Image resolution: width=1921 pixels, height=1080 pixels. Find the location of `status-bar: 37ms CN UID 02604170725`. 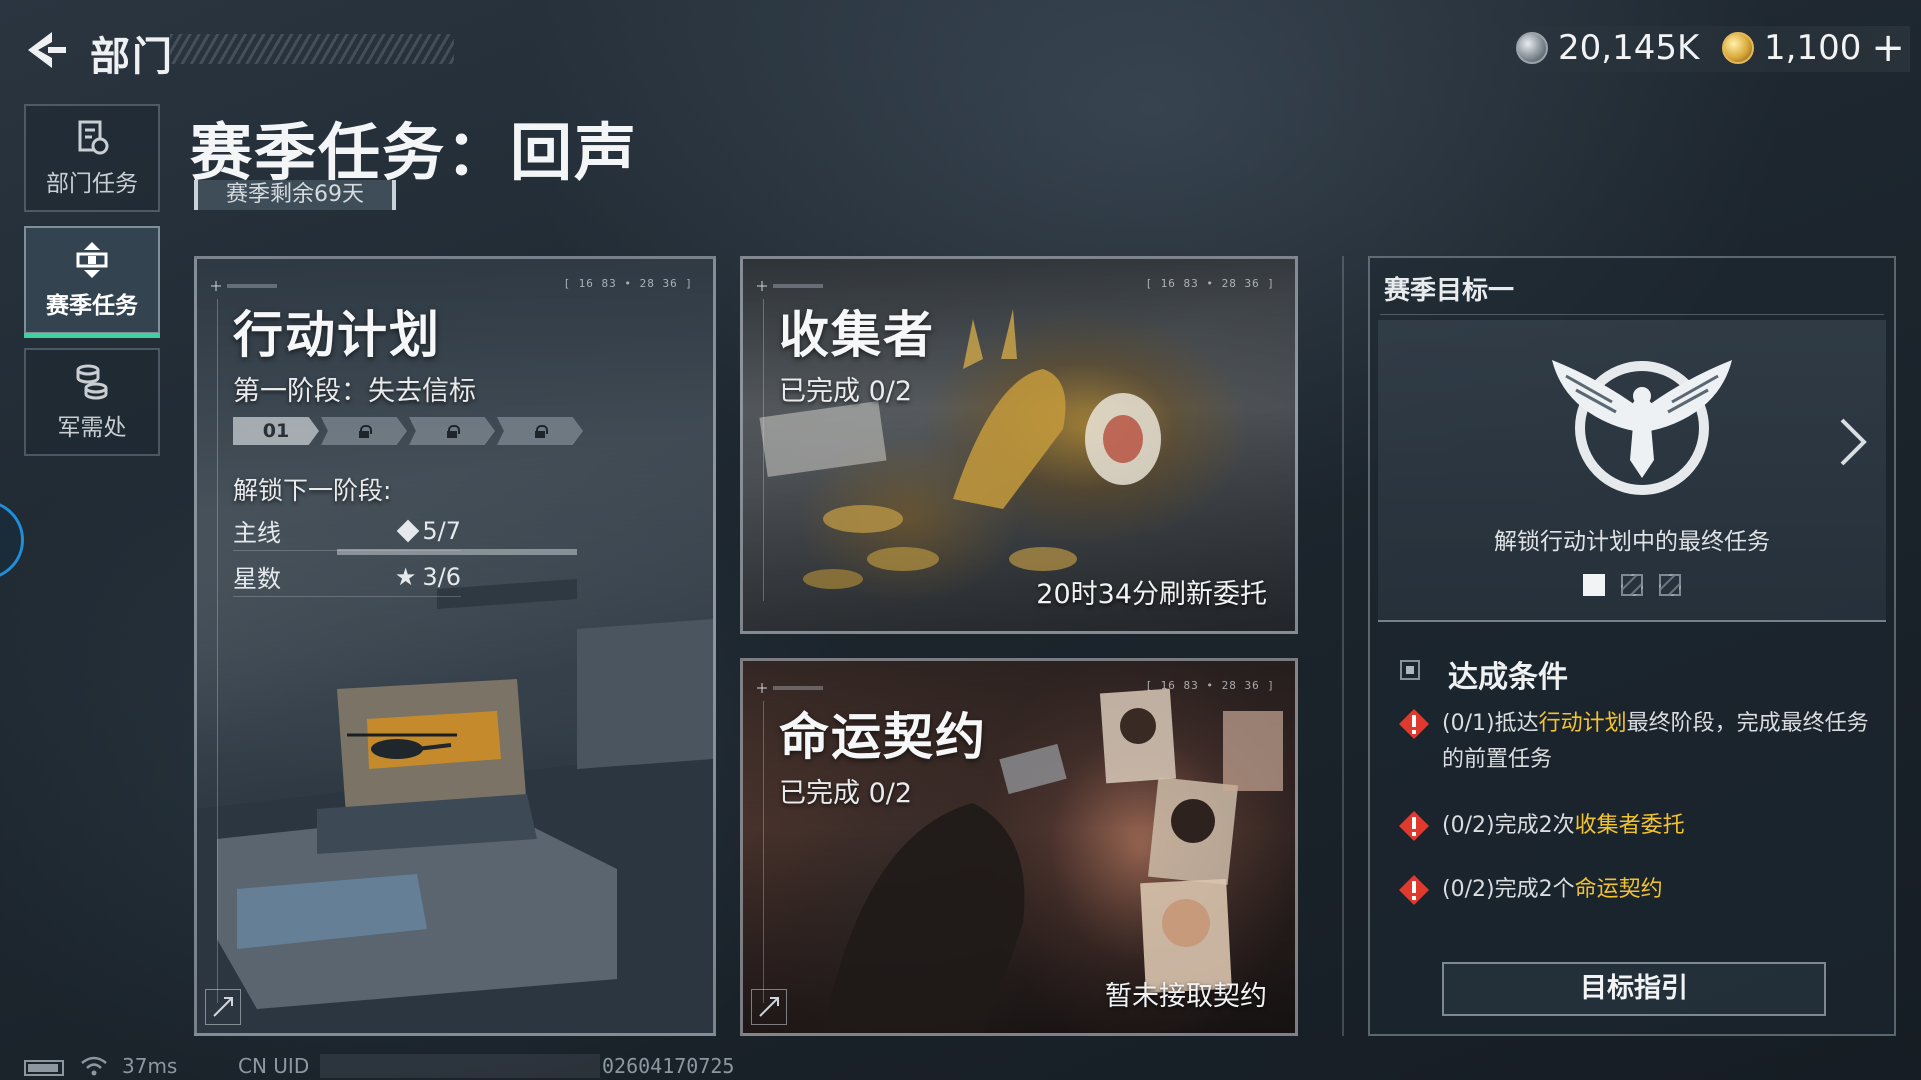

status-bar: 37ms CN UID 02604170725 is located at coordinates (960, 1066).